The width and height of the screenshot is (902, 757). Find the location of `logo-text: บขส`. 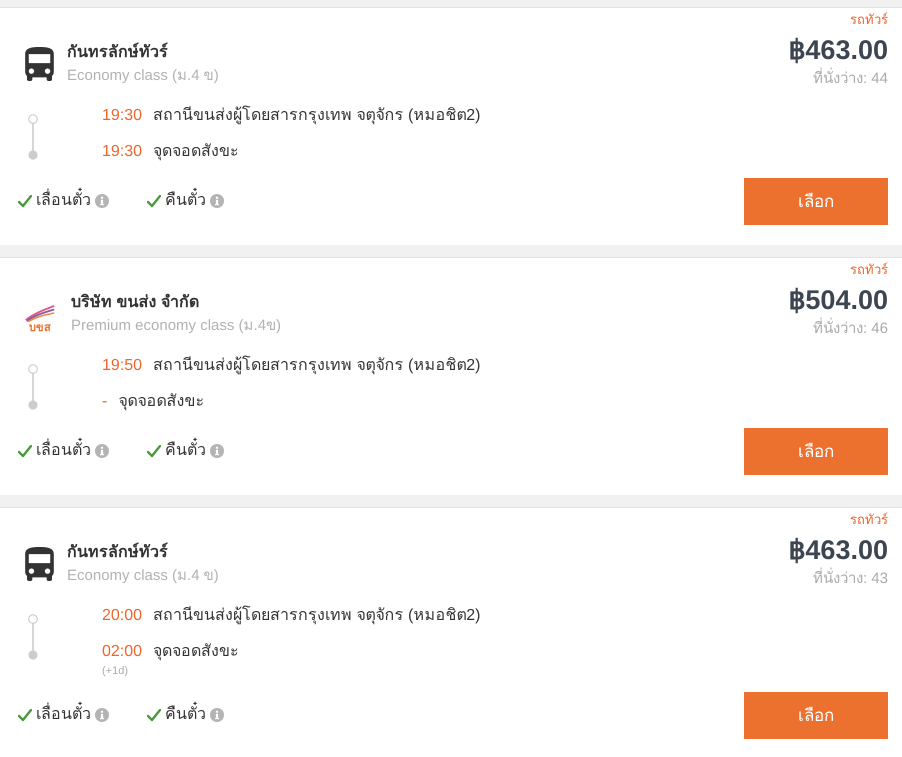

logo-text: บขส is located at coordinates (40, 328).